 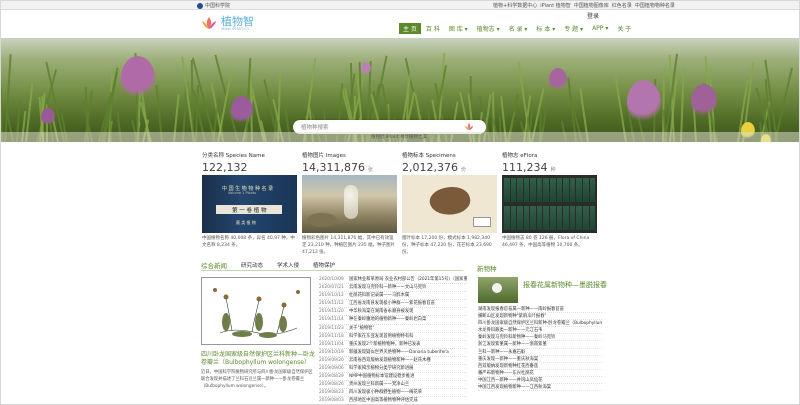 I want to click on nav-item: 主 页, so click(x=410, y=28).